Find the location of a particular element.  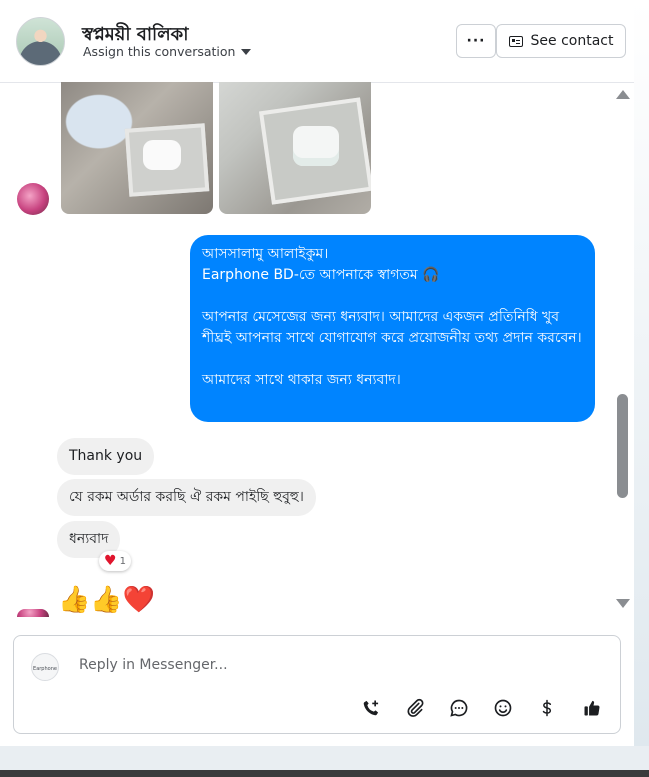

window-edge is located at coordinates (641, 373).